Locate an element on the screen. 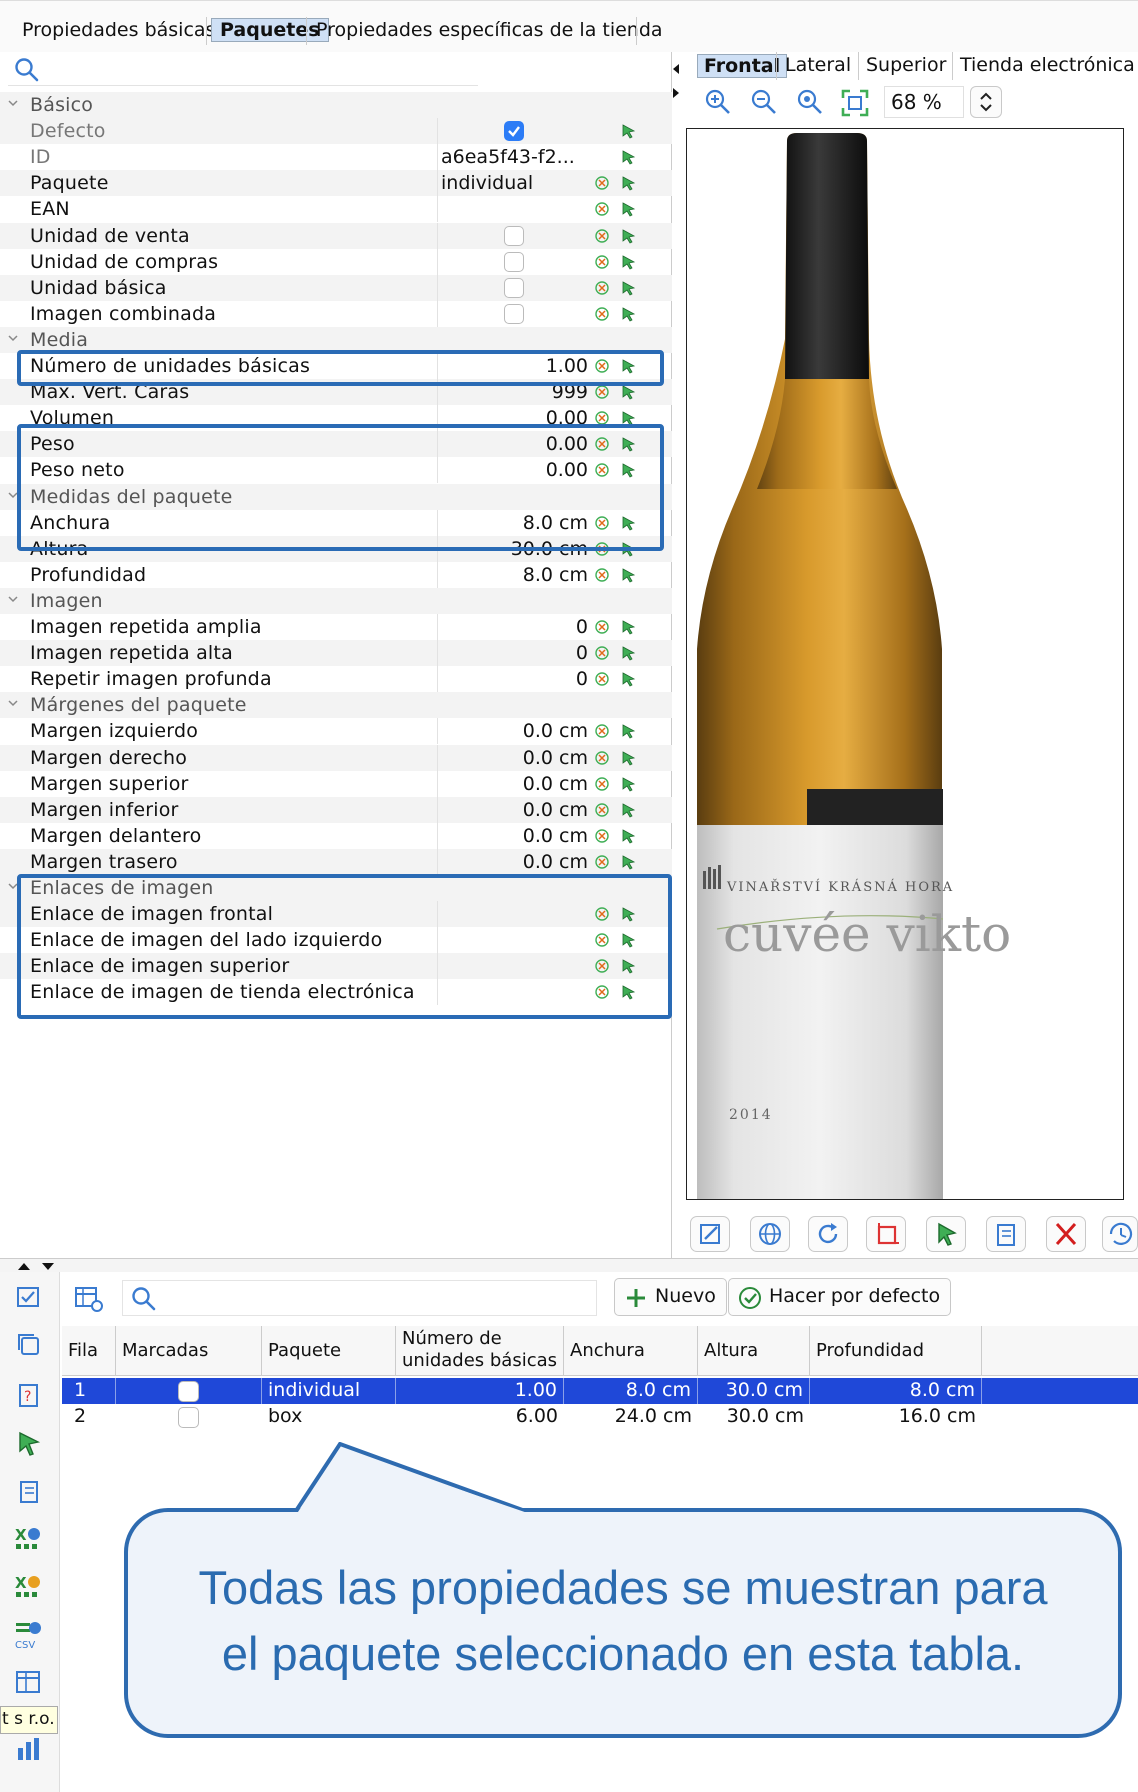  table-cell-depth: 8.0 cm is located at coordinates (896, 1391).